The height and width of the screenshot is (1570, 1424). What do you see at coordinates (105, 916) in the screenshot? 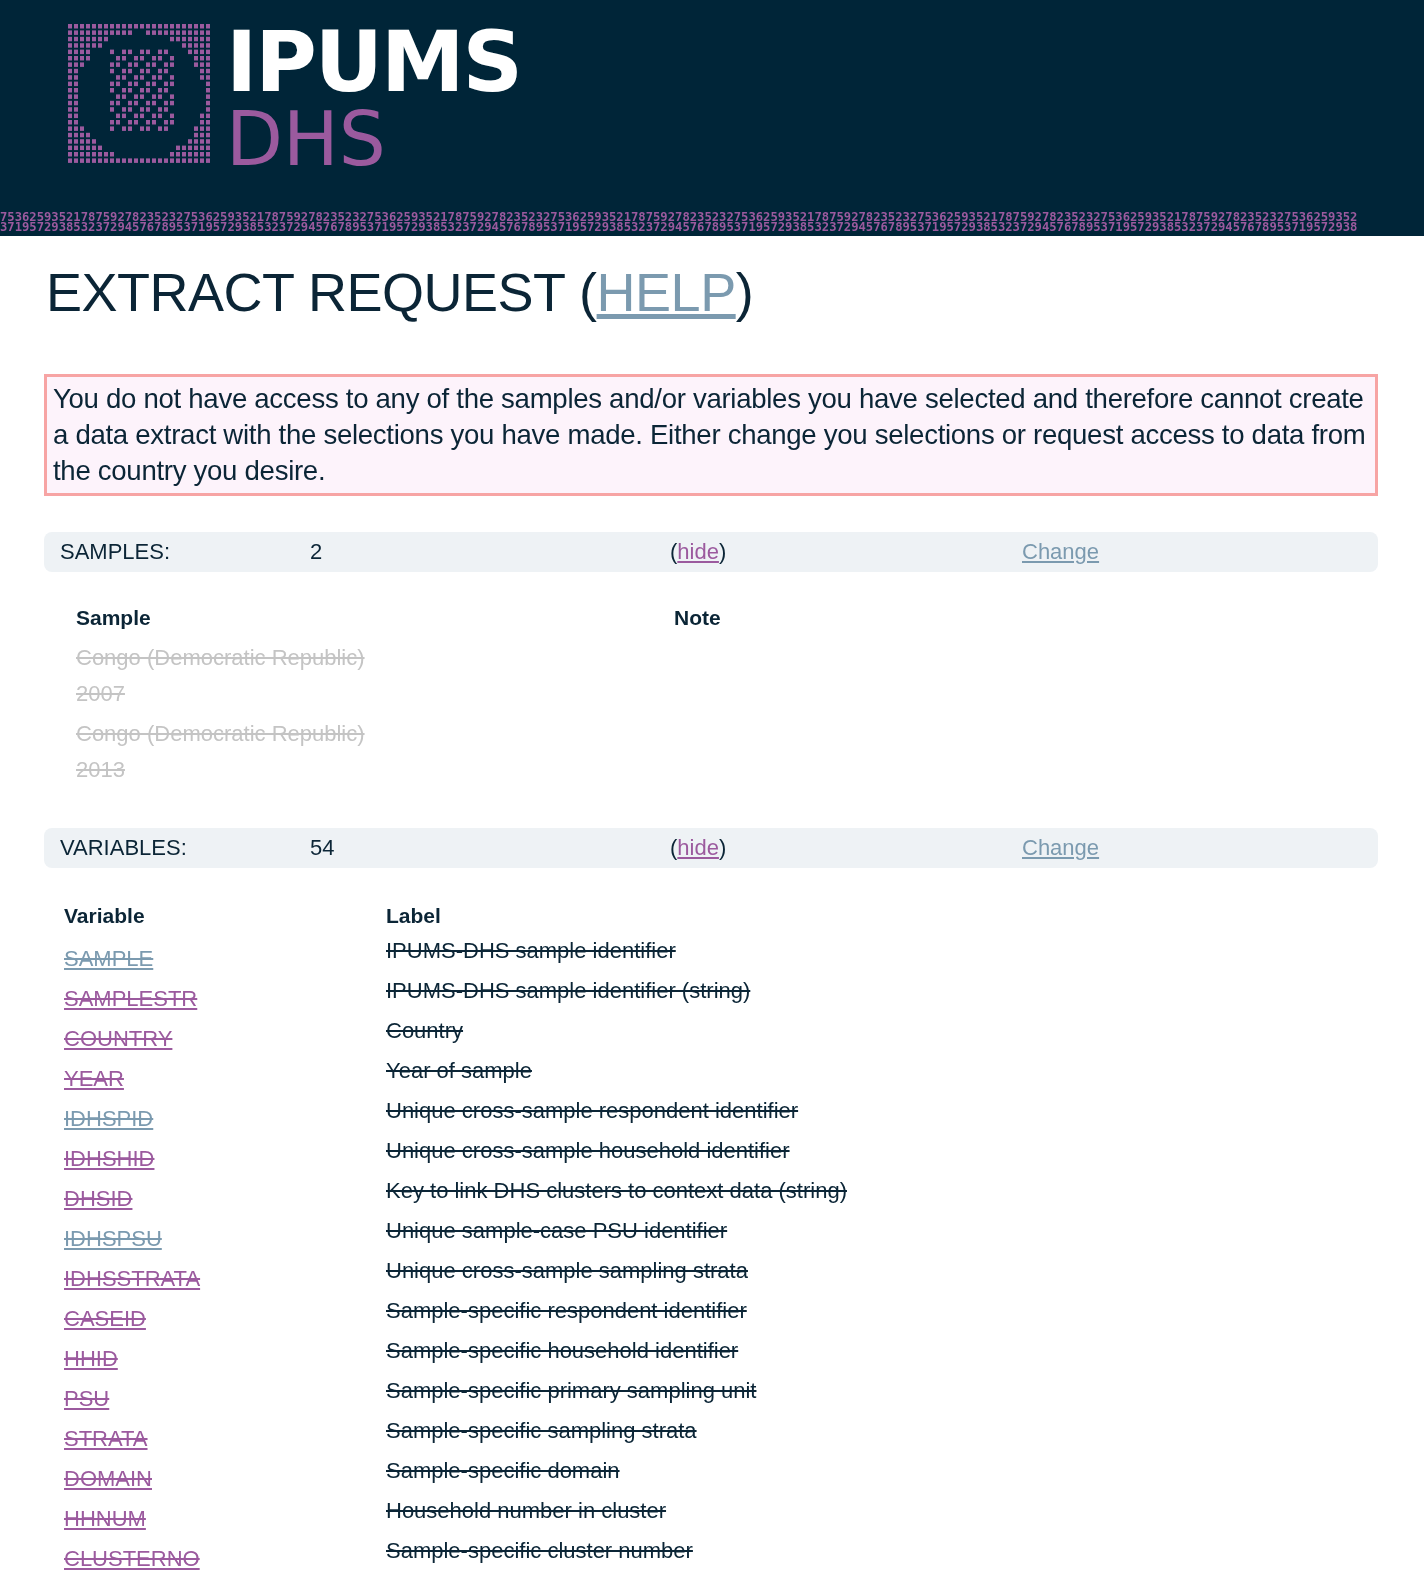
I see `column-header: Variable` at bounding box center [105, 916].